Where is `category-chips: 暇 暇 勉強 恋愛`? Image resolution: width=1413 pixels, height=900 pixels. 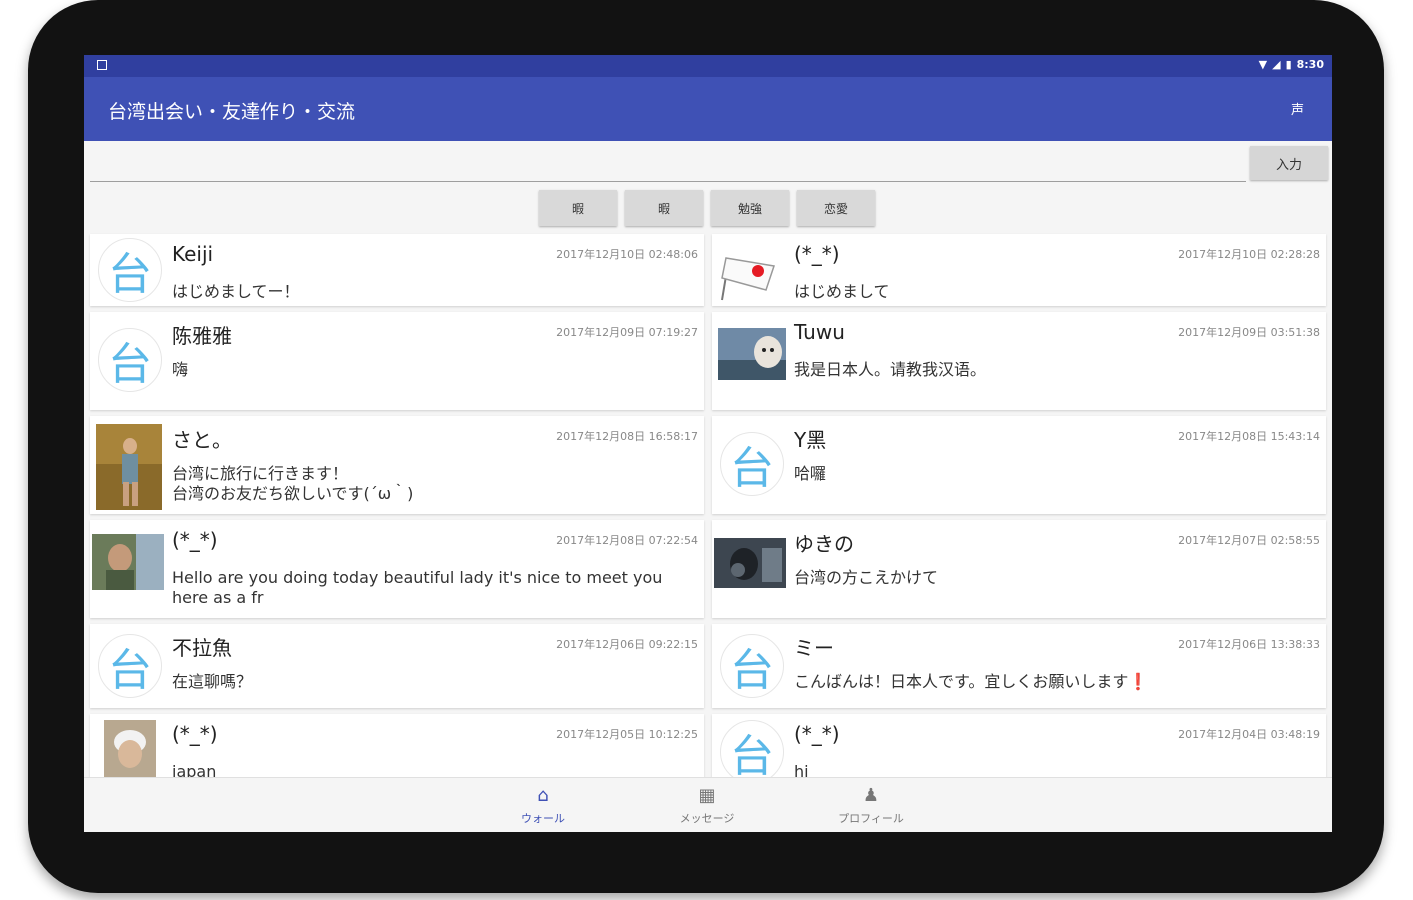
category-chips: 暇 暇 勉強 恋愛 is located at coordinates (707, 208).